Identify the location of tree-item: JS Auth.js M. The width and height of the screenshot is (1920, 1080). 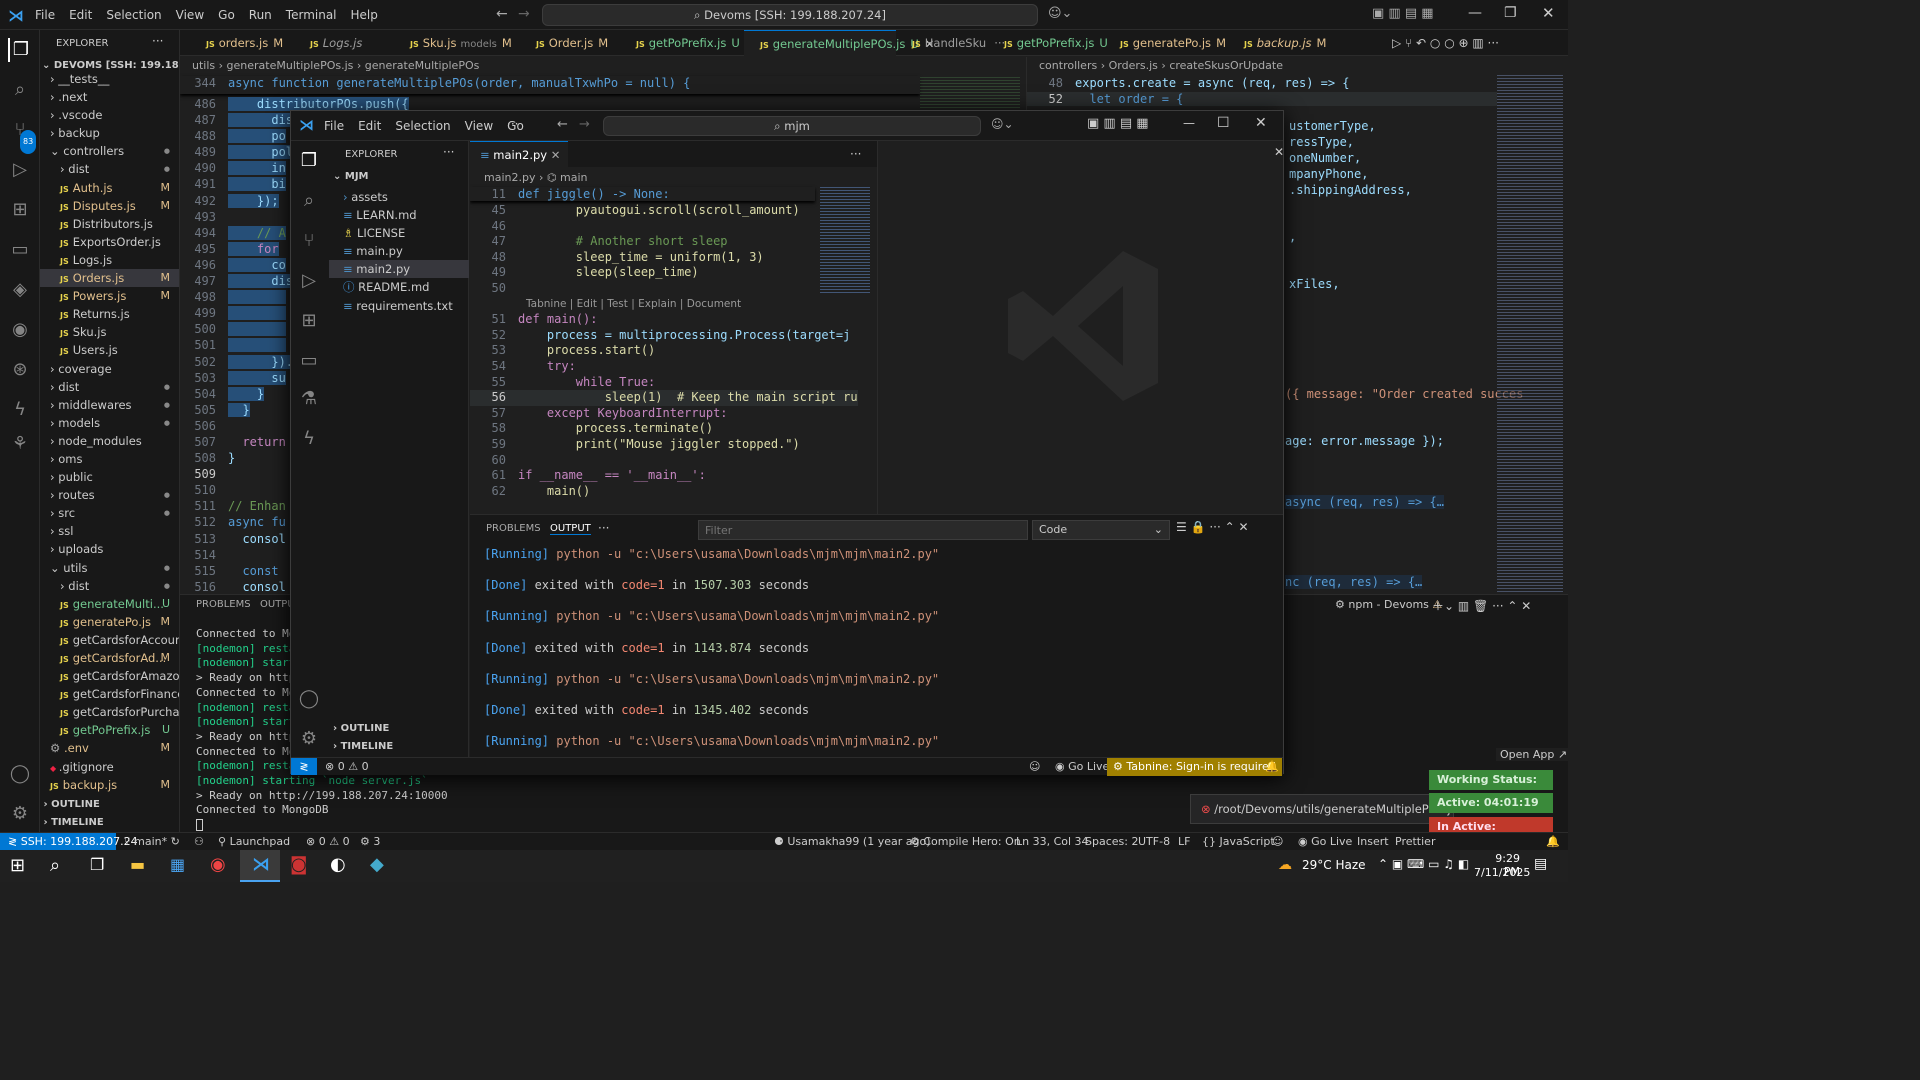
(109, 188).